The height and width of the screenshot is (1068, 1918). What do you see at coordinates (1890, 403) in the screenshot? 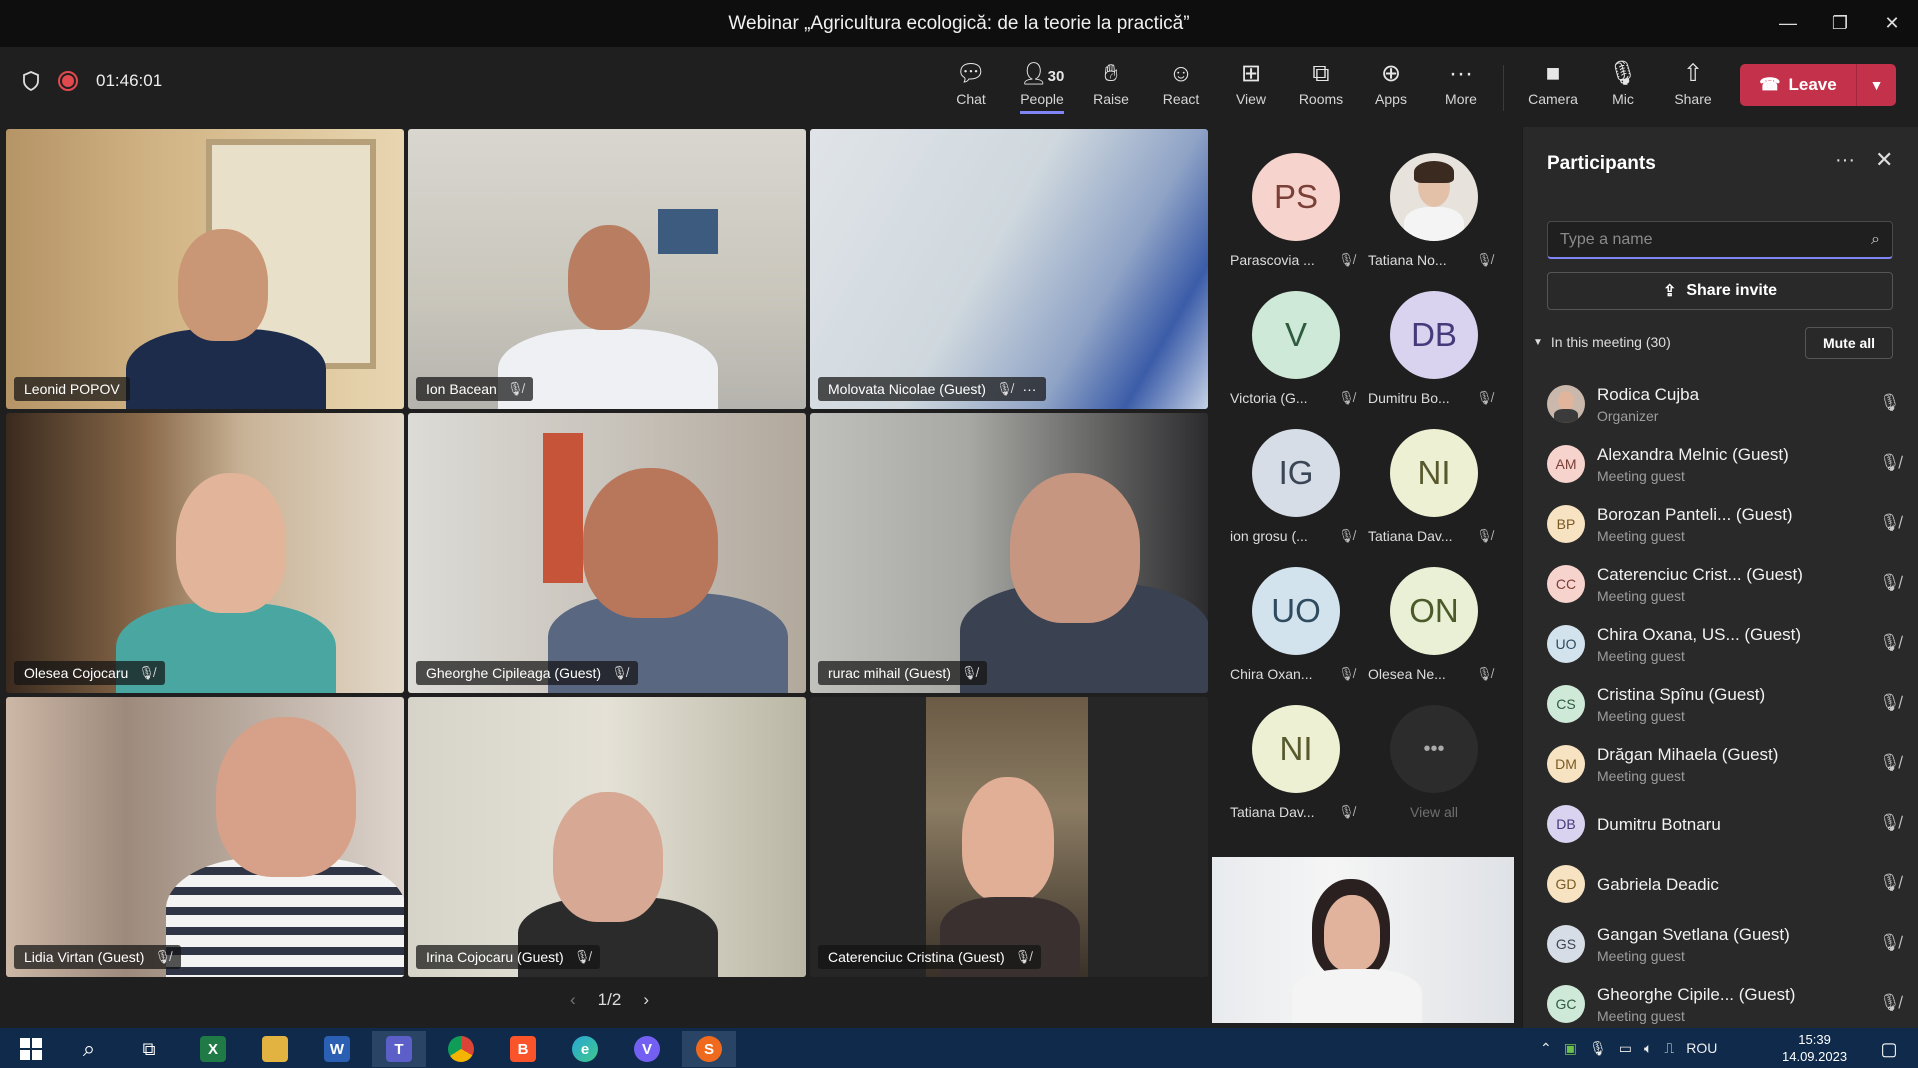
I see `microphone-icon: 🎙︎` at bounding box center [1890, 403].